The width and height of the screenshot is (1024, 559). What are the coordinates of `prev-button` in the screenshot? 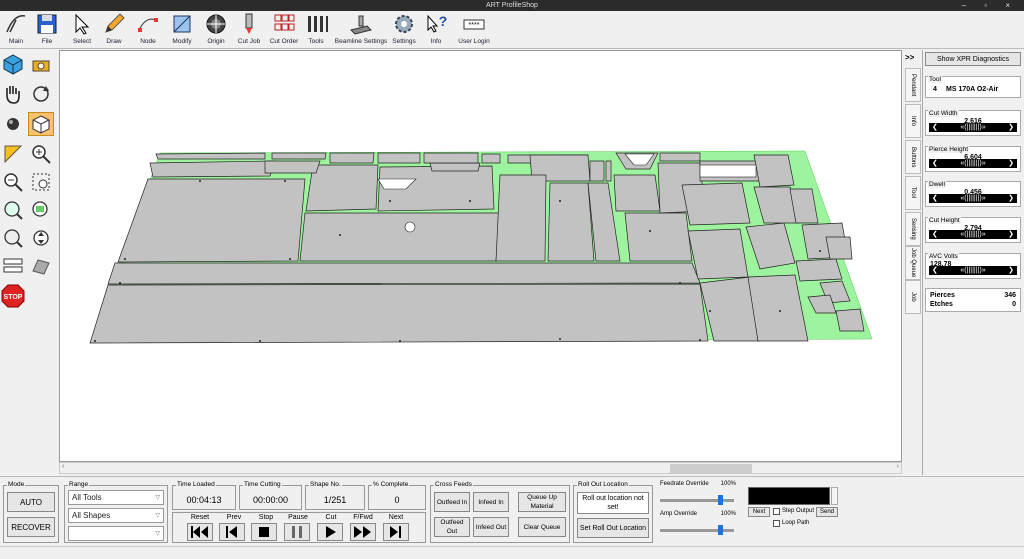 It's located at (232, 532).